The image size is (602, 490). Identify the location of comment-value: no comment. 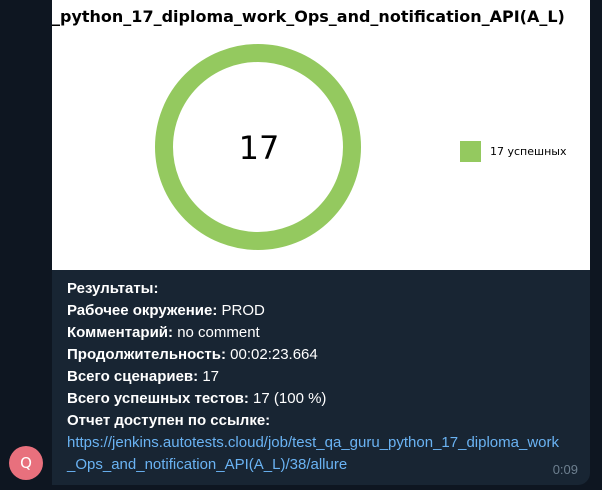
(218, 332).